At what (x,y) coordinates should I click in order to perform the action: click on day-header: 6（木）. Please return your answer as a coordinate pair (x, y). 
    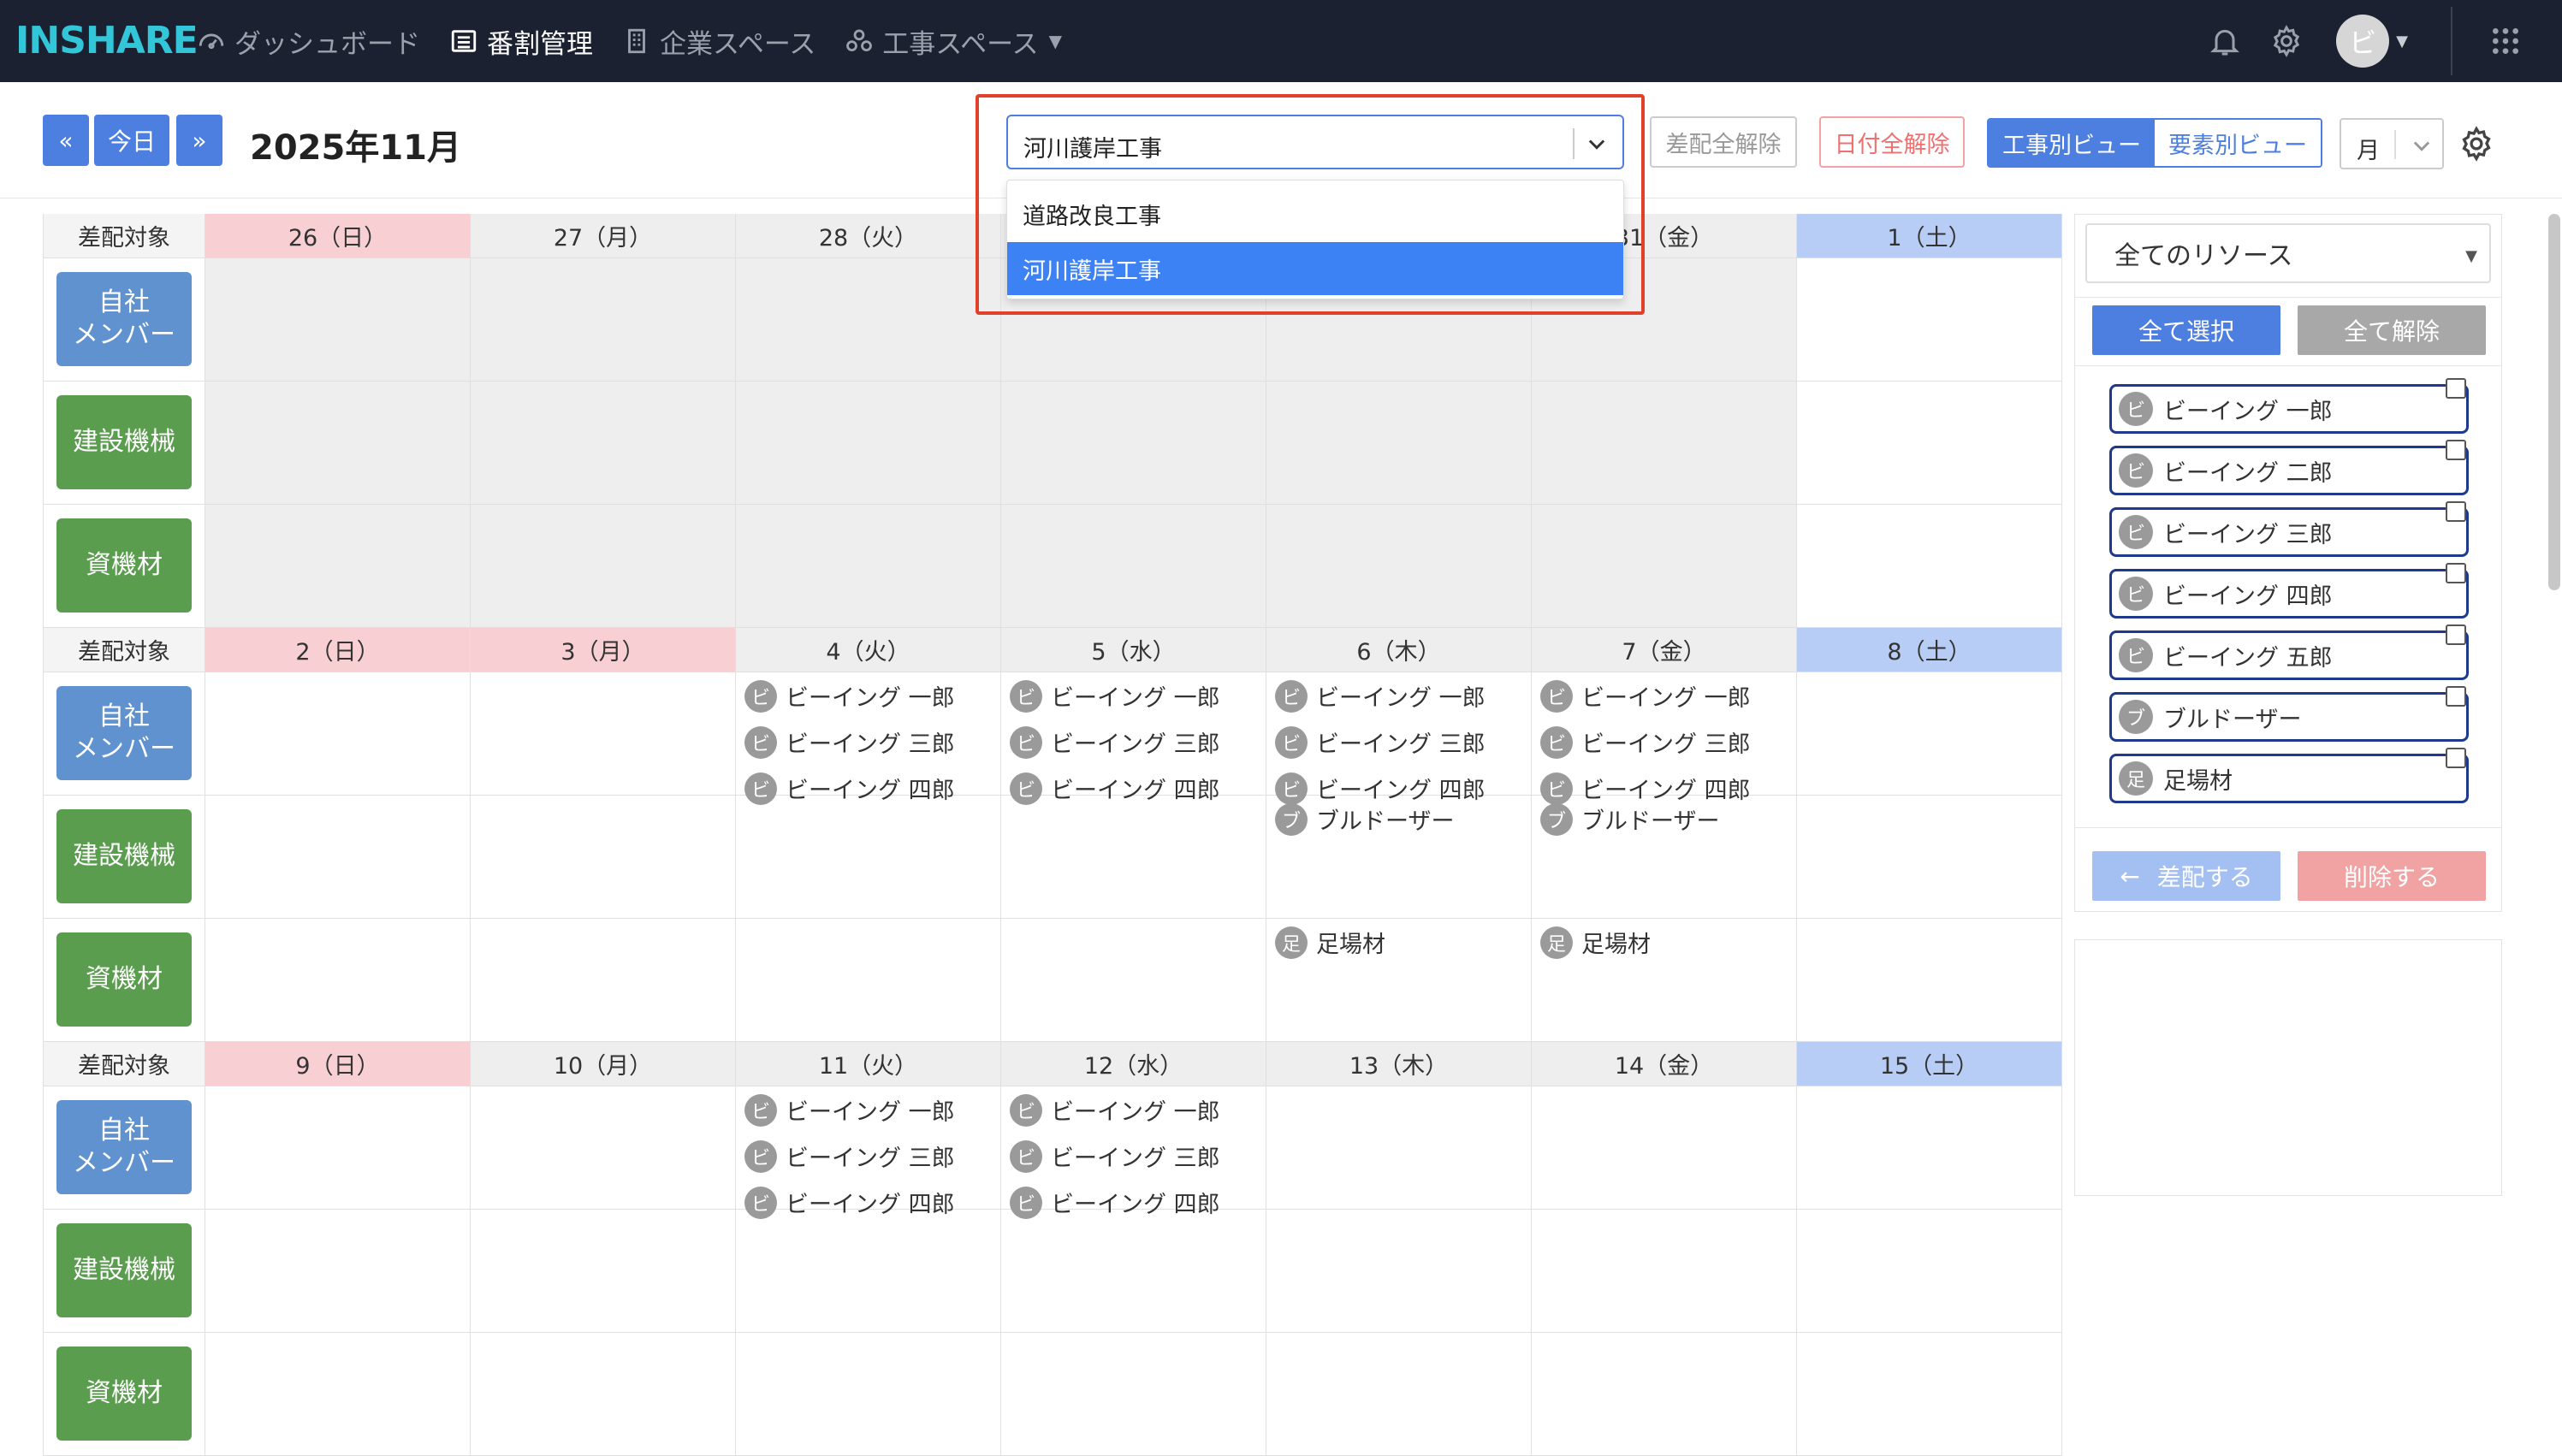
    Looking at the image, I should click on (1399, 650).